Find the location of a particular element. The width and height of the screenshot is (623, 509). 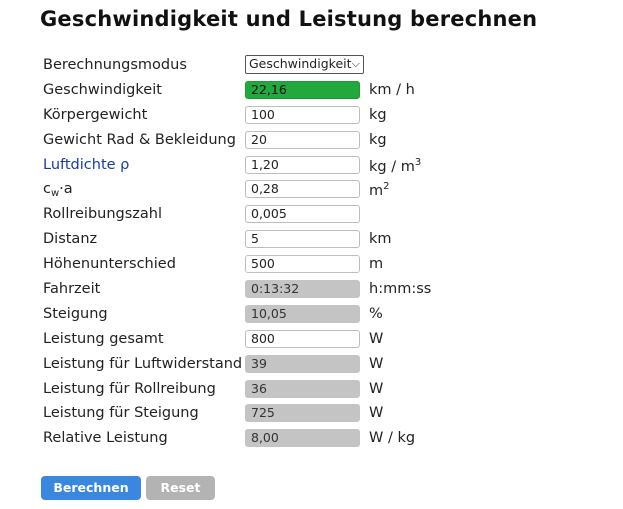

row-koerpergewicht: Körpergewicht 100 kg is located at coordinates (328, 117).